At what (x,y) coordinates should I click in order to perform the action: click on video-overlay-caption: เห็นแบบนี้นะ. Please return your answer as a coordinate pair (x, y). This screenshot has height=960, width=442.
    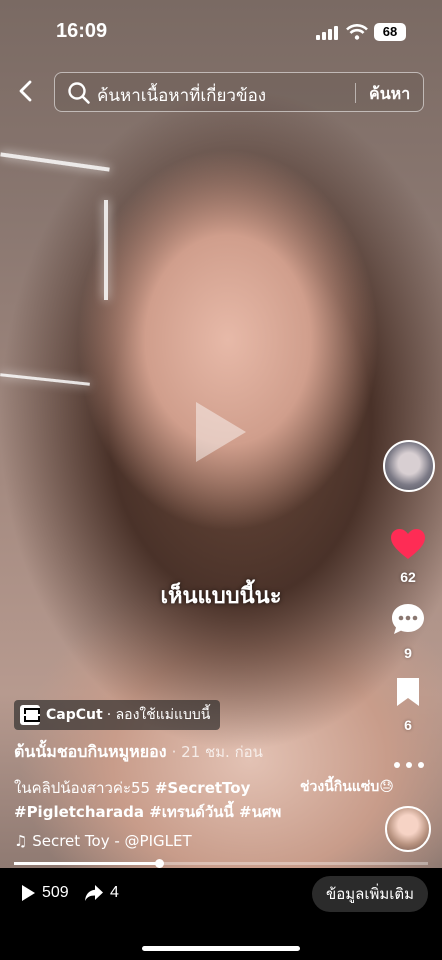
    Looking at the image, I should click on (221, 596).